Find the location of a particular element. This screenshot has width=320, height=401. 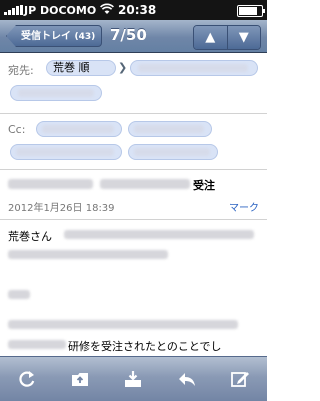

status-time: 20:38 is located at coordinates (137, 10).